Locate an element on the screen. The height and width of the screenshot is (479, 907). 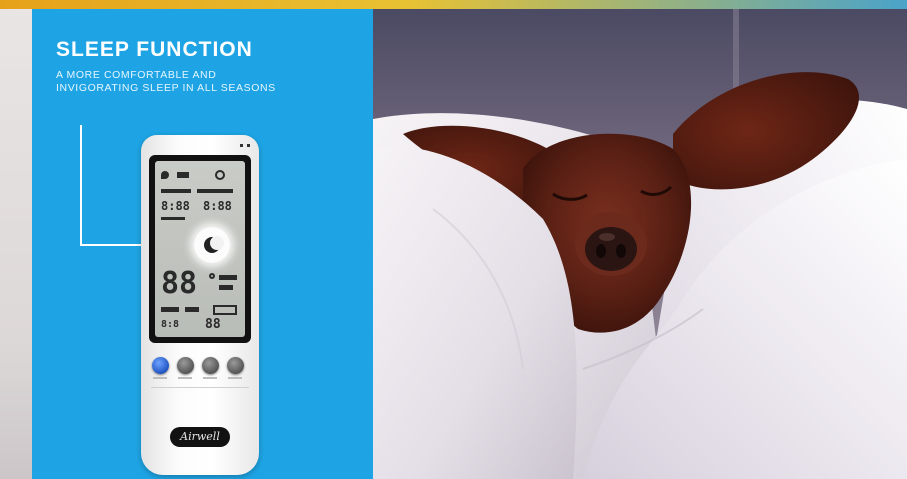
lcd-timer-readout: 8:88 is located at coordinates (217, 206).